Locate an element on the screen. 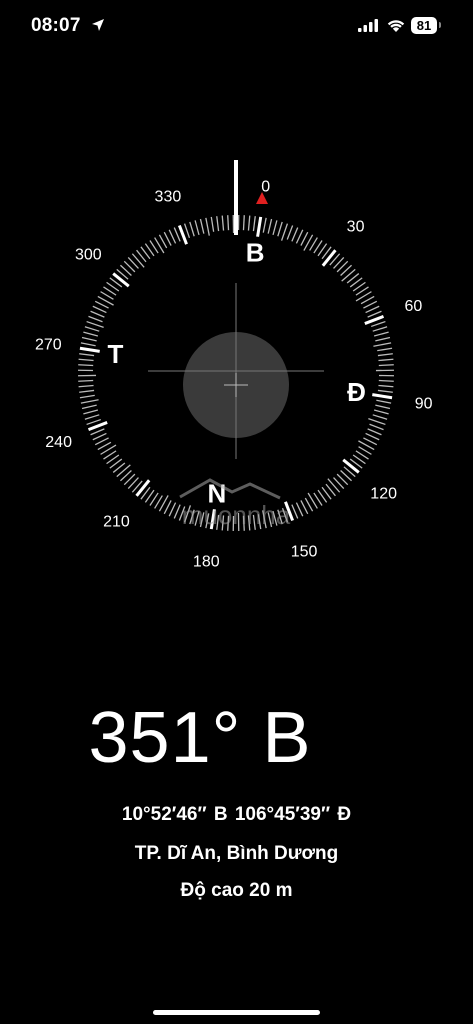  status-time: 08:07 is located at coordinates (56, 25).